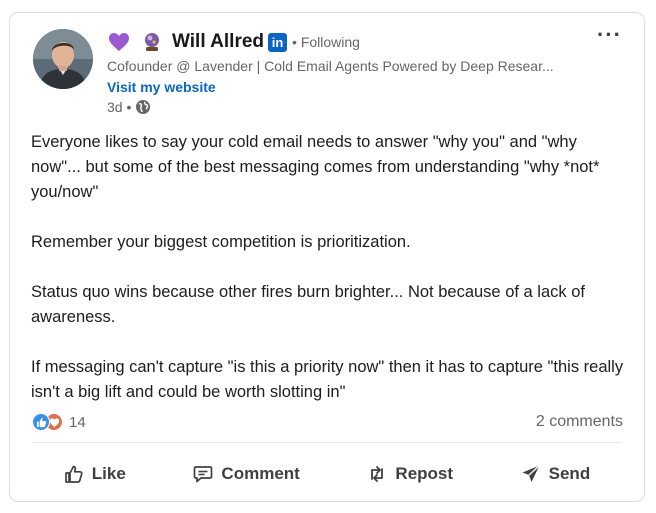  Describe the element at coordinates (326, 42) in the screenshot. I see `following-status: • Following` at that location.